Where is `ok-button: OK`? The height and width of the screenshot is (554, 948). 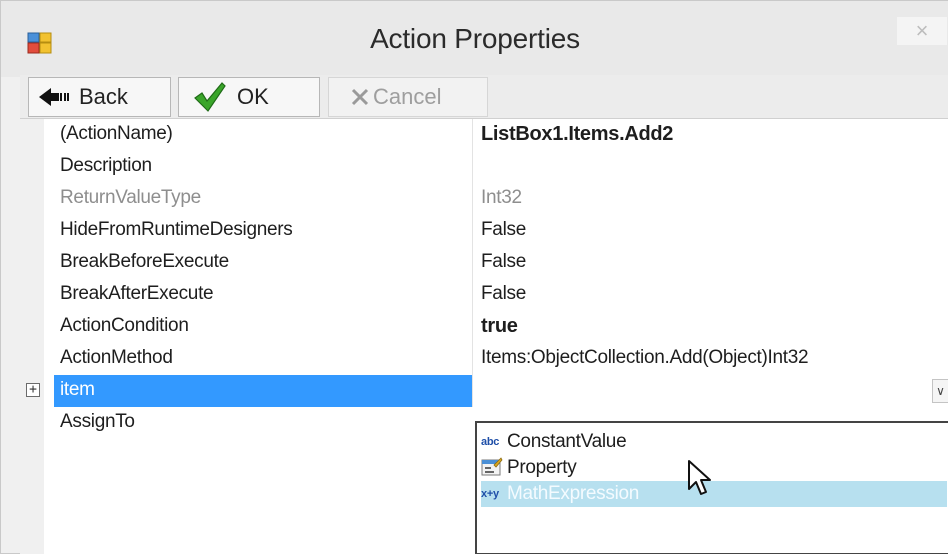
ok-button: OK is located at coordinates (249, 97).